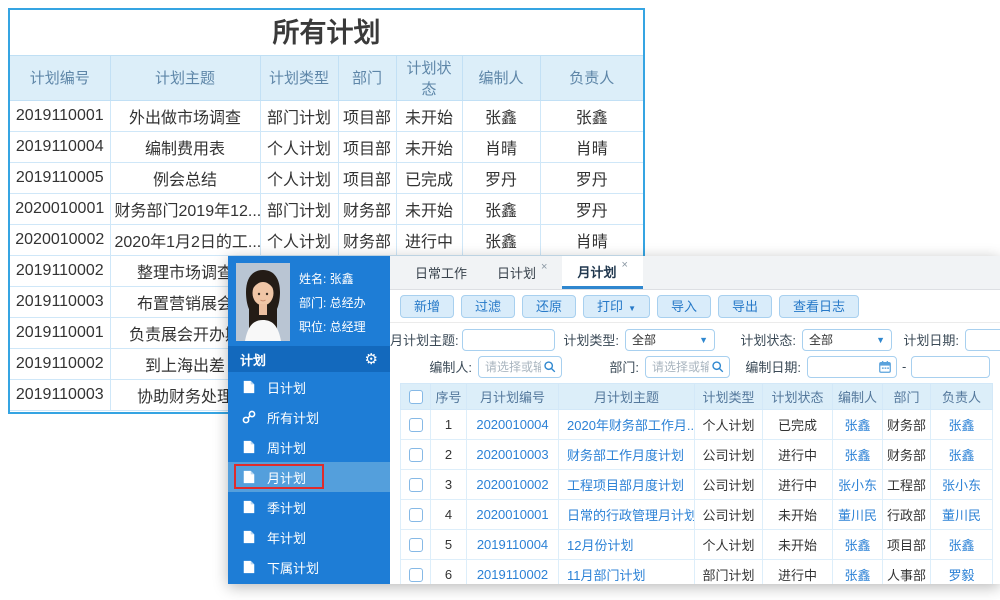 This screenshot has height=600, width=1000. I want to click on 查看日志-button: 查看日志, so click(819, 306).